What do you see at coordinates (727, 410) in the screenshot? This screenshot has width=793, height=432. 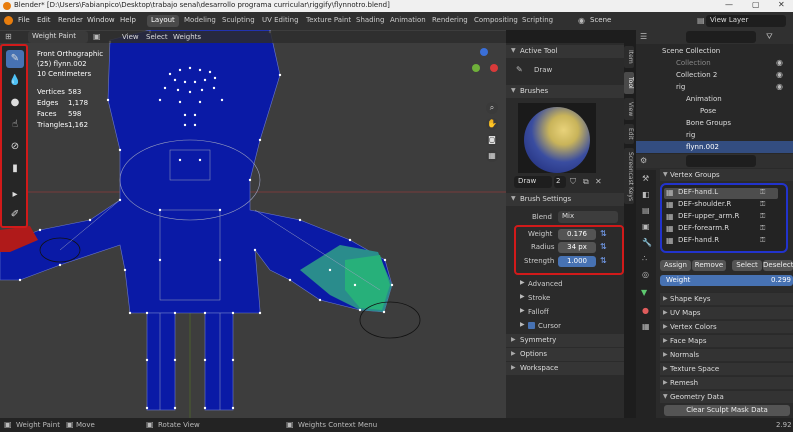 I see `clear-sculpt-mask-button: Clear Sculpt Mask Data` at bounding box center [727, 410].